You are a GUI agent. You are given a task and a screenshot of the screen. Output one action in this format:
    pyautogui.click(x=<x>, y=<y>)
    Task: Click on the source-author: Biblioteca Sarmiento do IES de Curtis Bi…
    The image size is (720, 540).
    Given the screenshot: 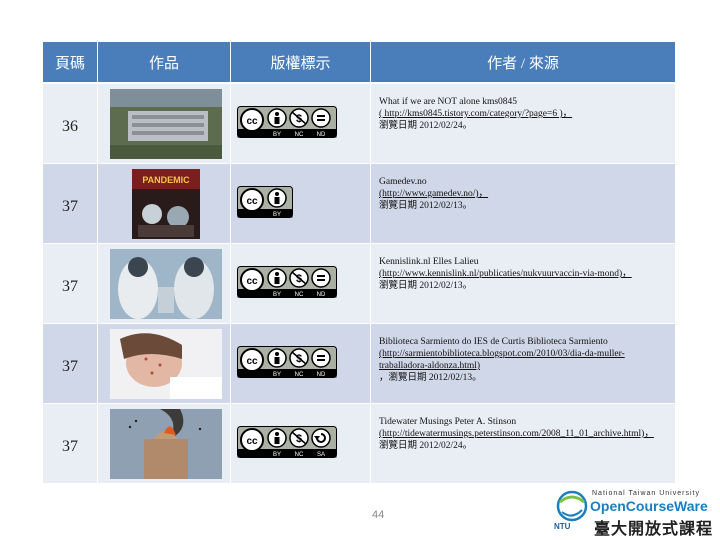 What is the action you would take?
    pyautogui.click(x=493, y=342)
    